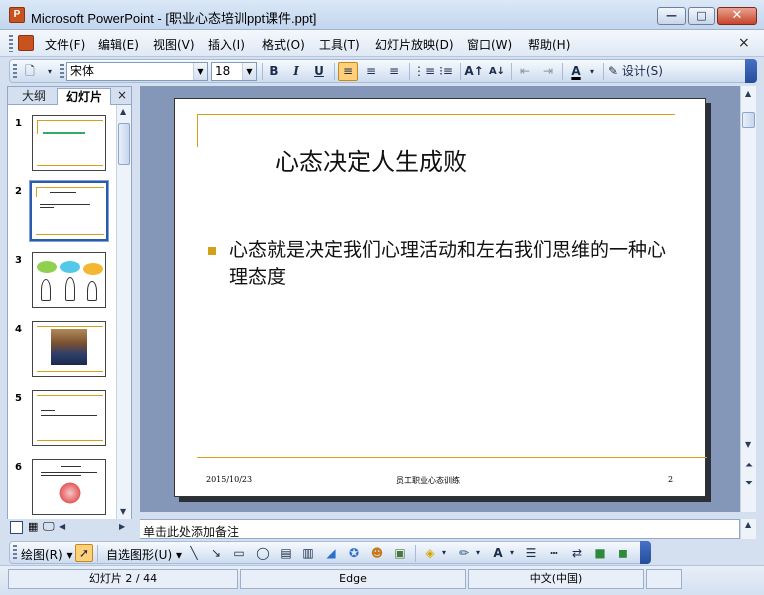  Describe the element at coordinates (737, 16) in the screenshot. I see `close-button: ✕` at that location.